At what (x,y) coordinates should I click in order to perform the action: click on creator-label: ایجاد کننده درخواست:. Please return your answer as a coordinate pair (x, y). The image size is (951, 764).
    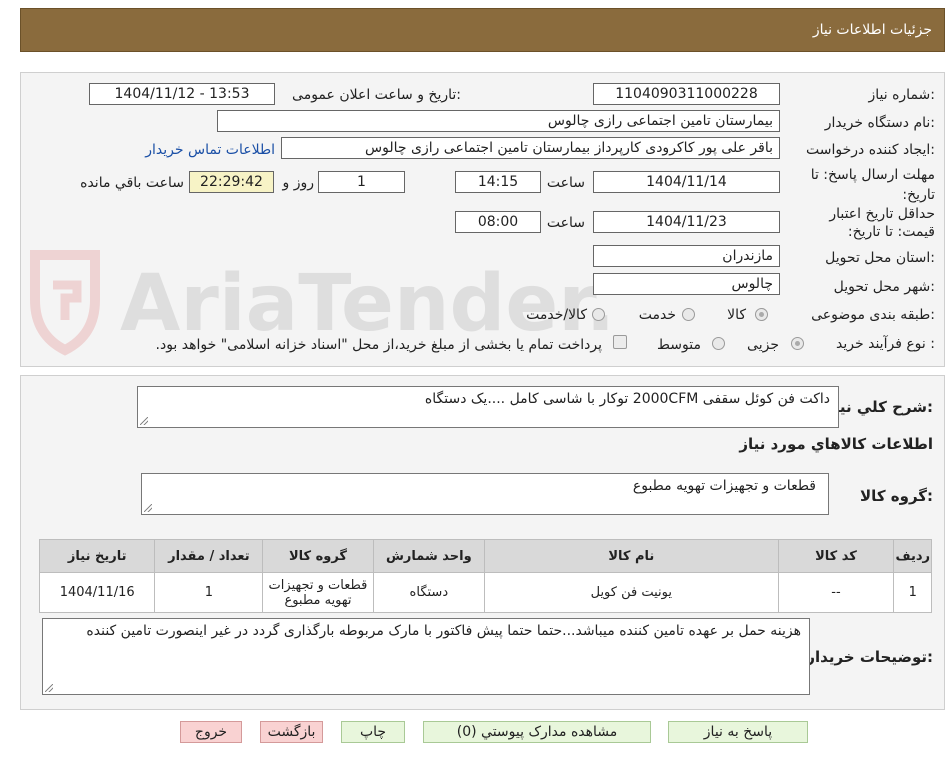
    Looking at the image, I should click on (870, 150).